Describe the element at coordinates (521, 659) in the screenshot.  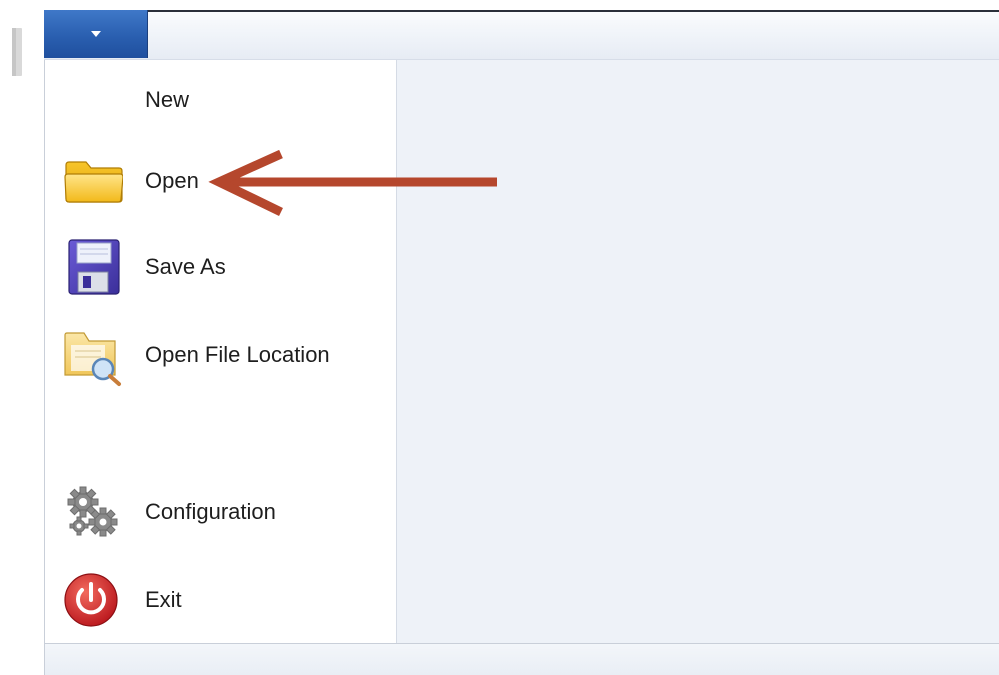
I see `status-bar` at that location.